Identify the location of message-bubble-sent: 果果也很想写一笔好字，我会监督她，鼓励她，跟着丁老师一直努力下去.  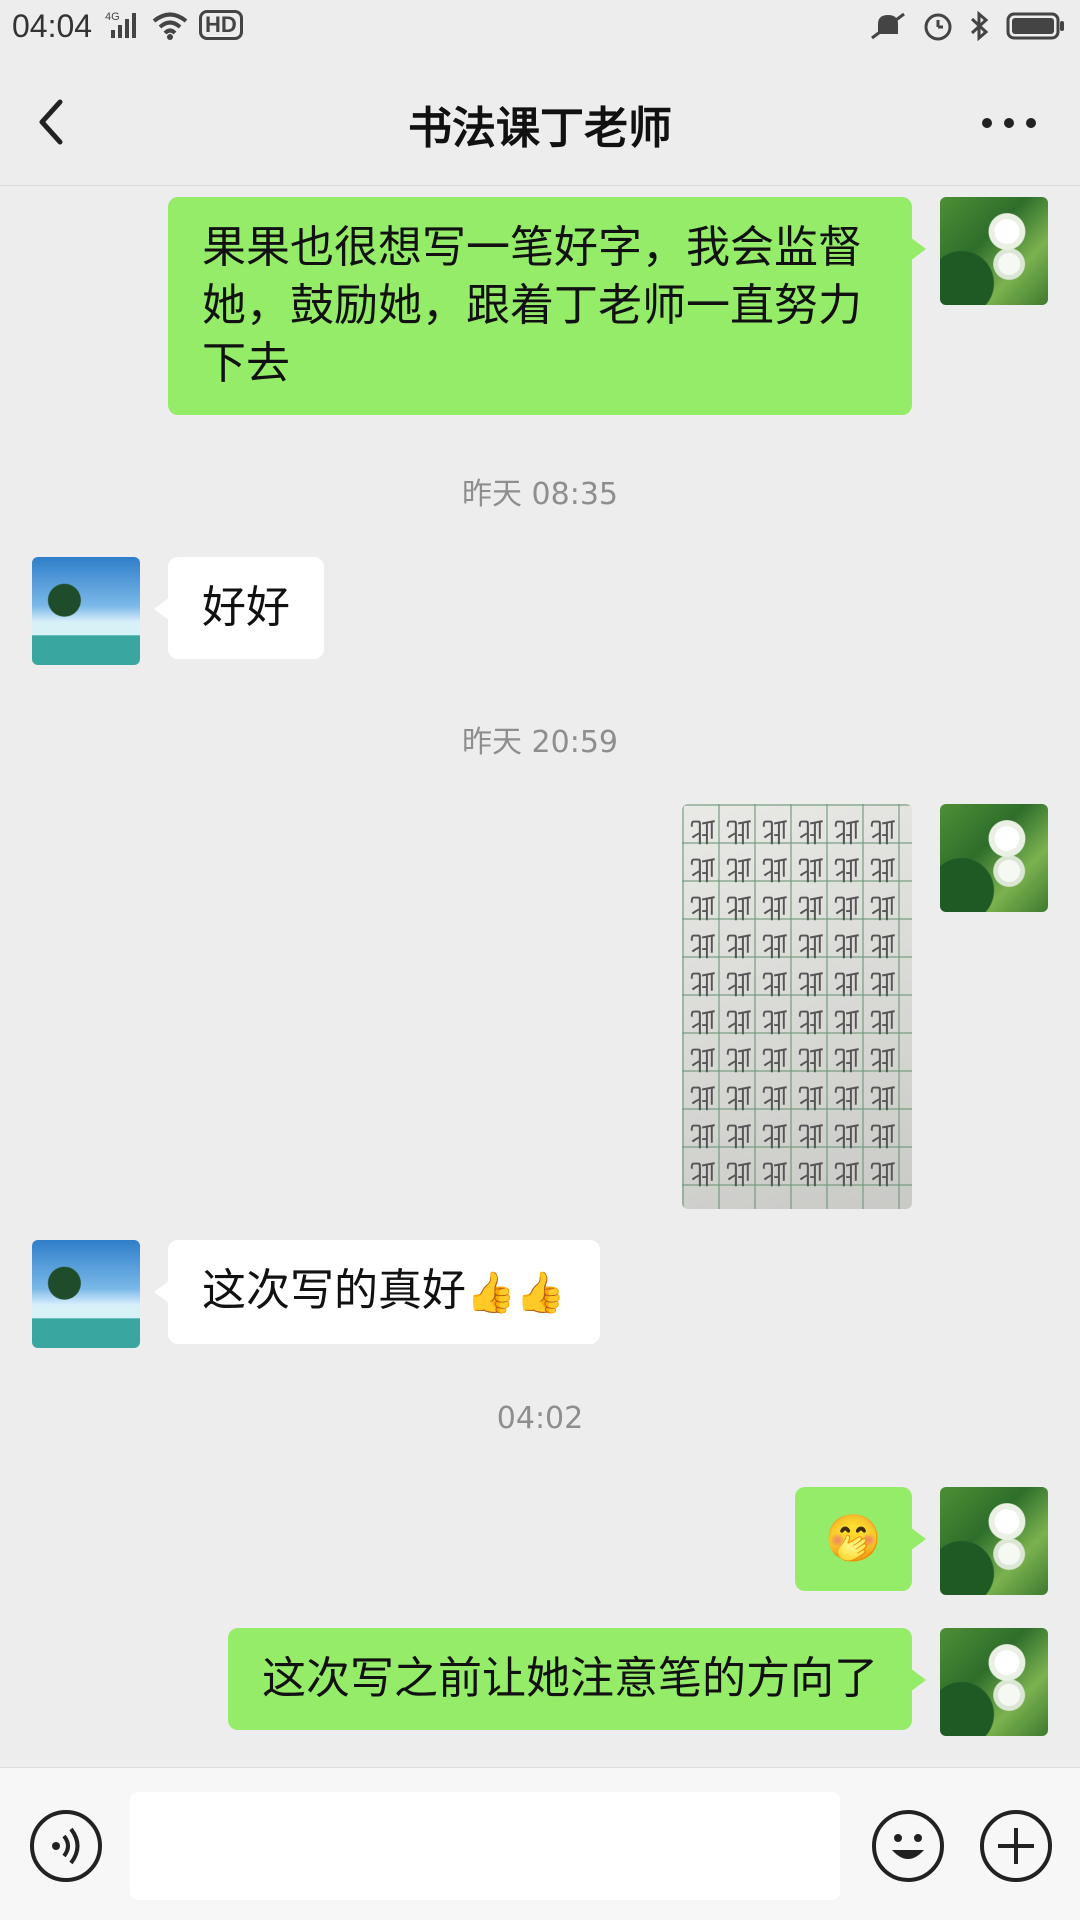
(547, 306).